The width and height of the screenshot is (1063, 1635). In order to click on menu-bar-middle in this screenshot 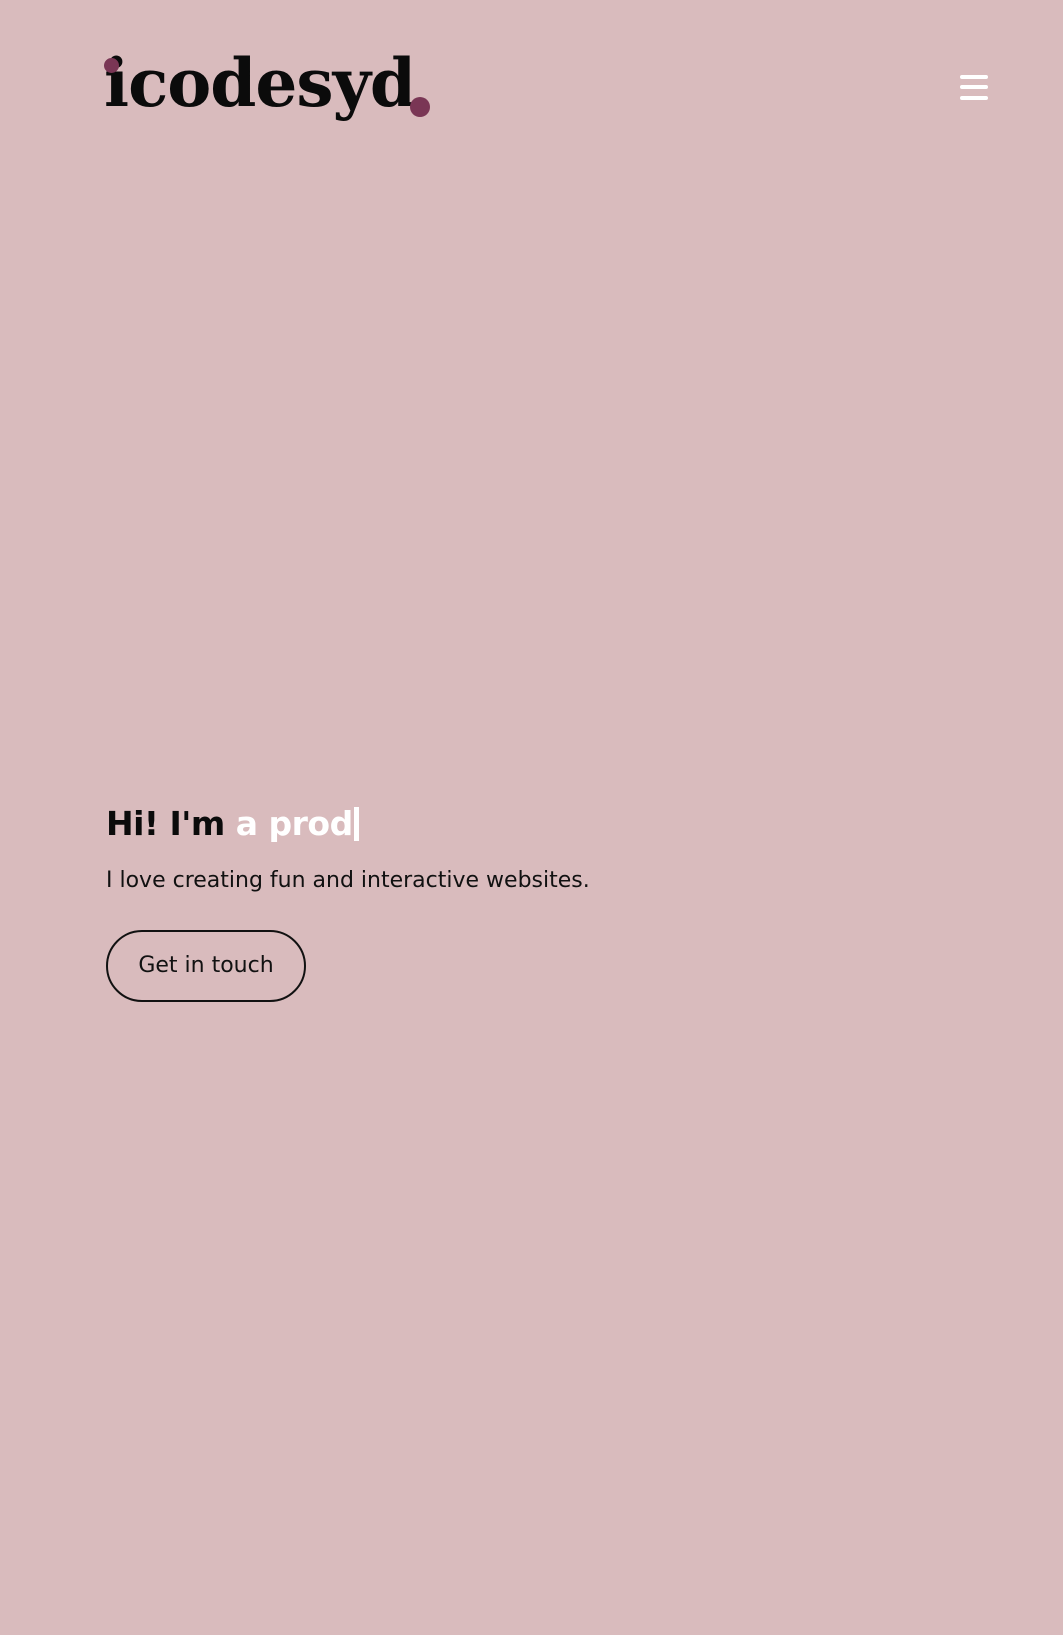, I will do `click(974, 87)`.